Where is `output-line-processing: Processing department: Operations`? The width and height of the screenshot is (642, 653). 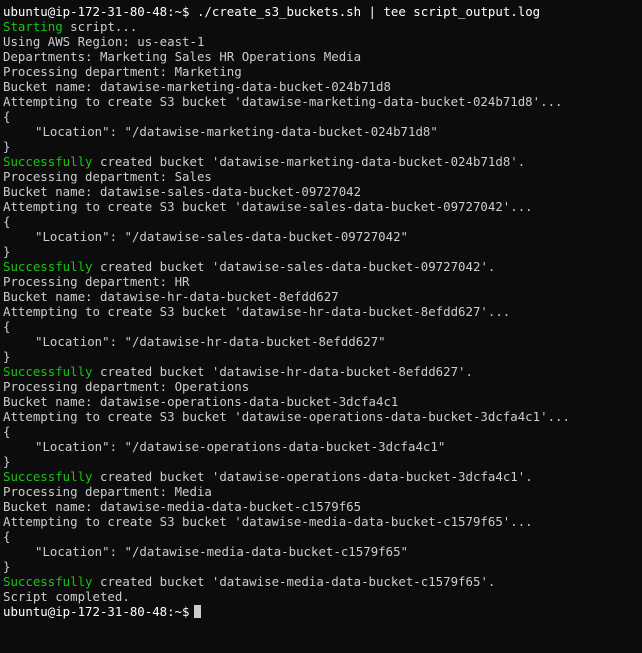
output-line-processing: Processing department: Operations is located at coordinates (126, 386).